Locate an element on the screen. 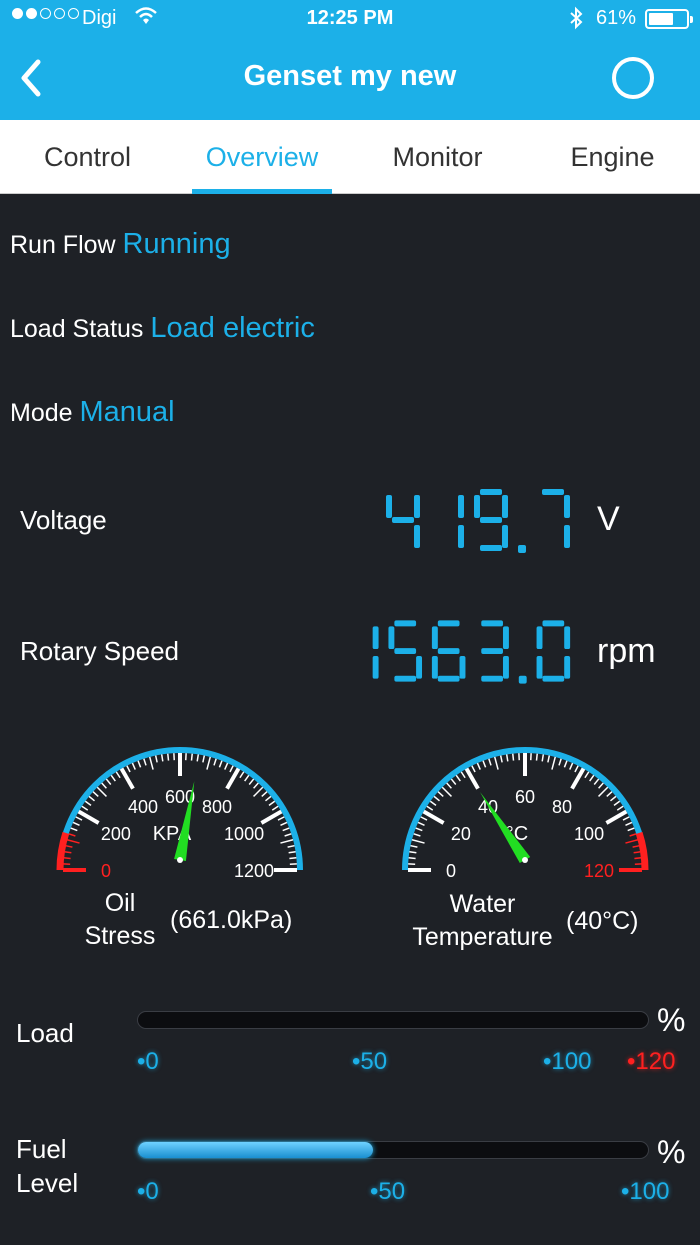 The image size is (700, 1245). load-status-label: Load Status is located at coordinates (77, 329).